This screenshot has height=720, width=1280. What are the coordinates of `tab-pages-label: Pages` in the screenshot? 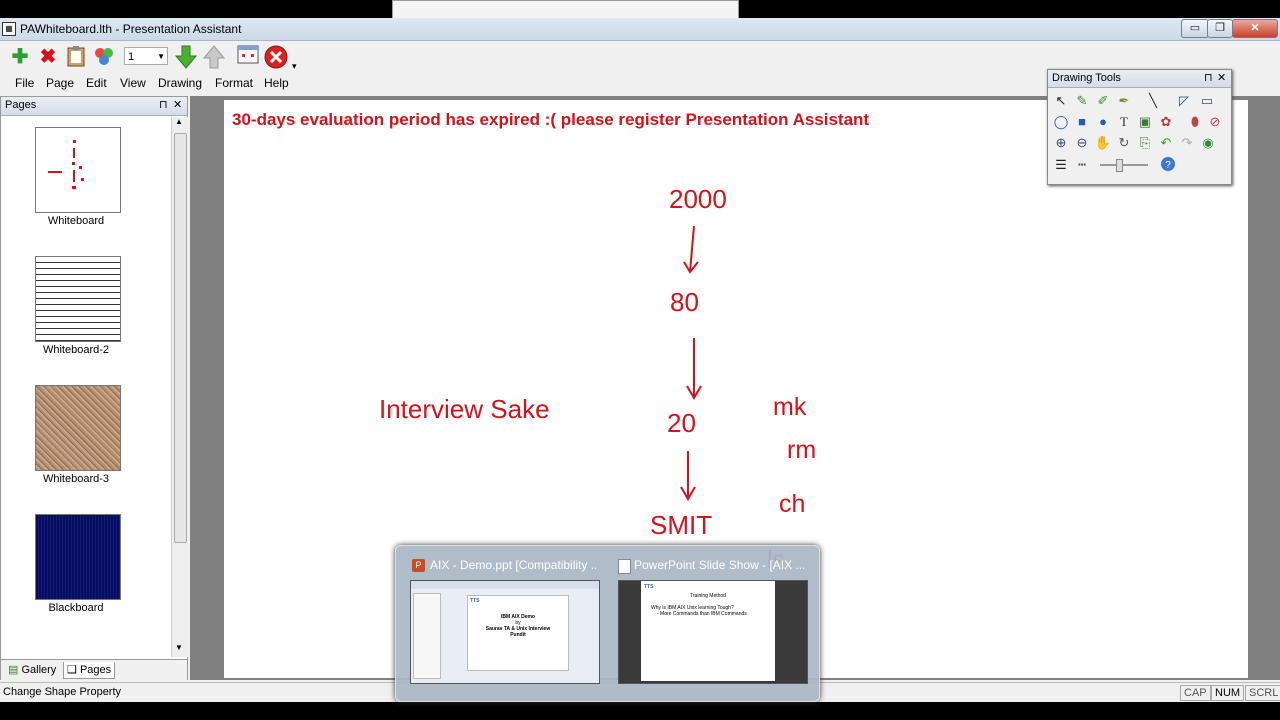 It's located at (95, 670).